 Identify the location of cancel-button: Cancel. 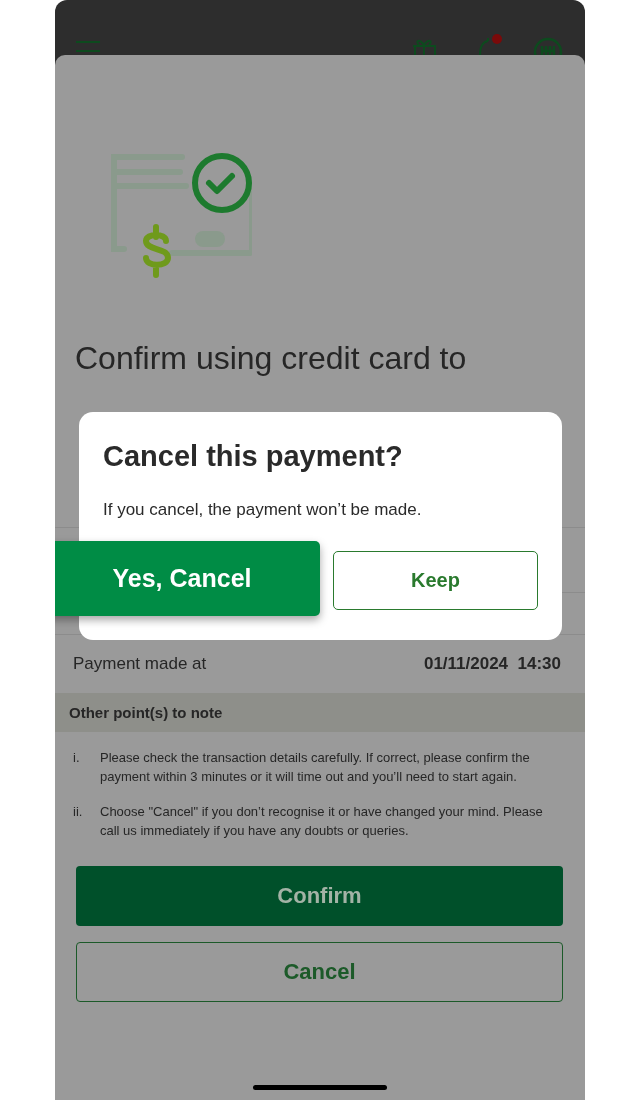
(319, 972).